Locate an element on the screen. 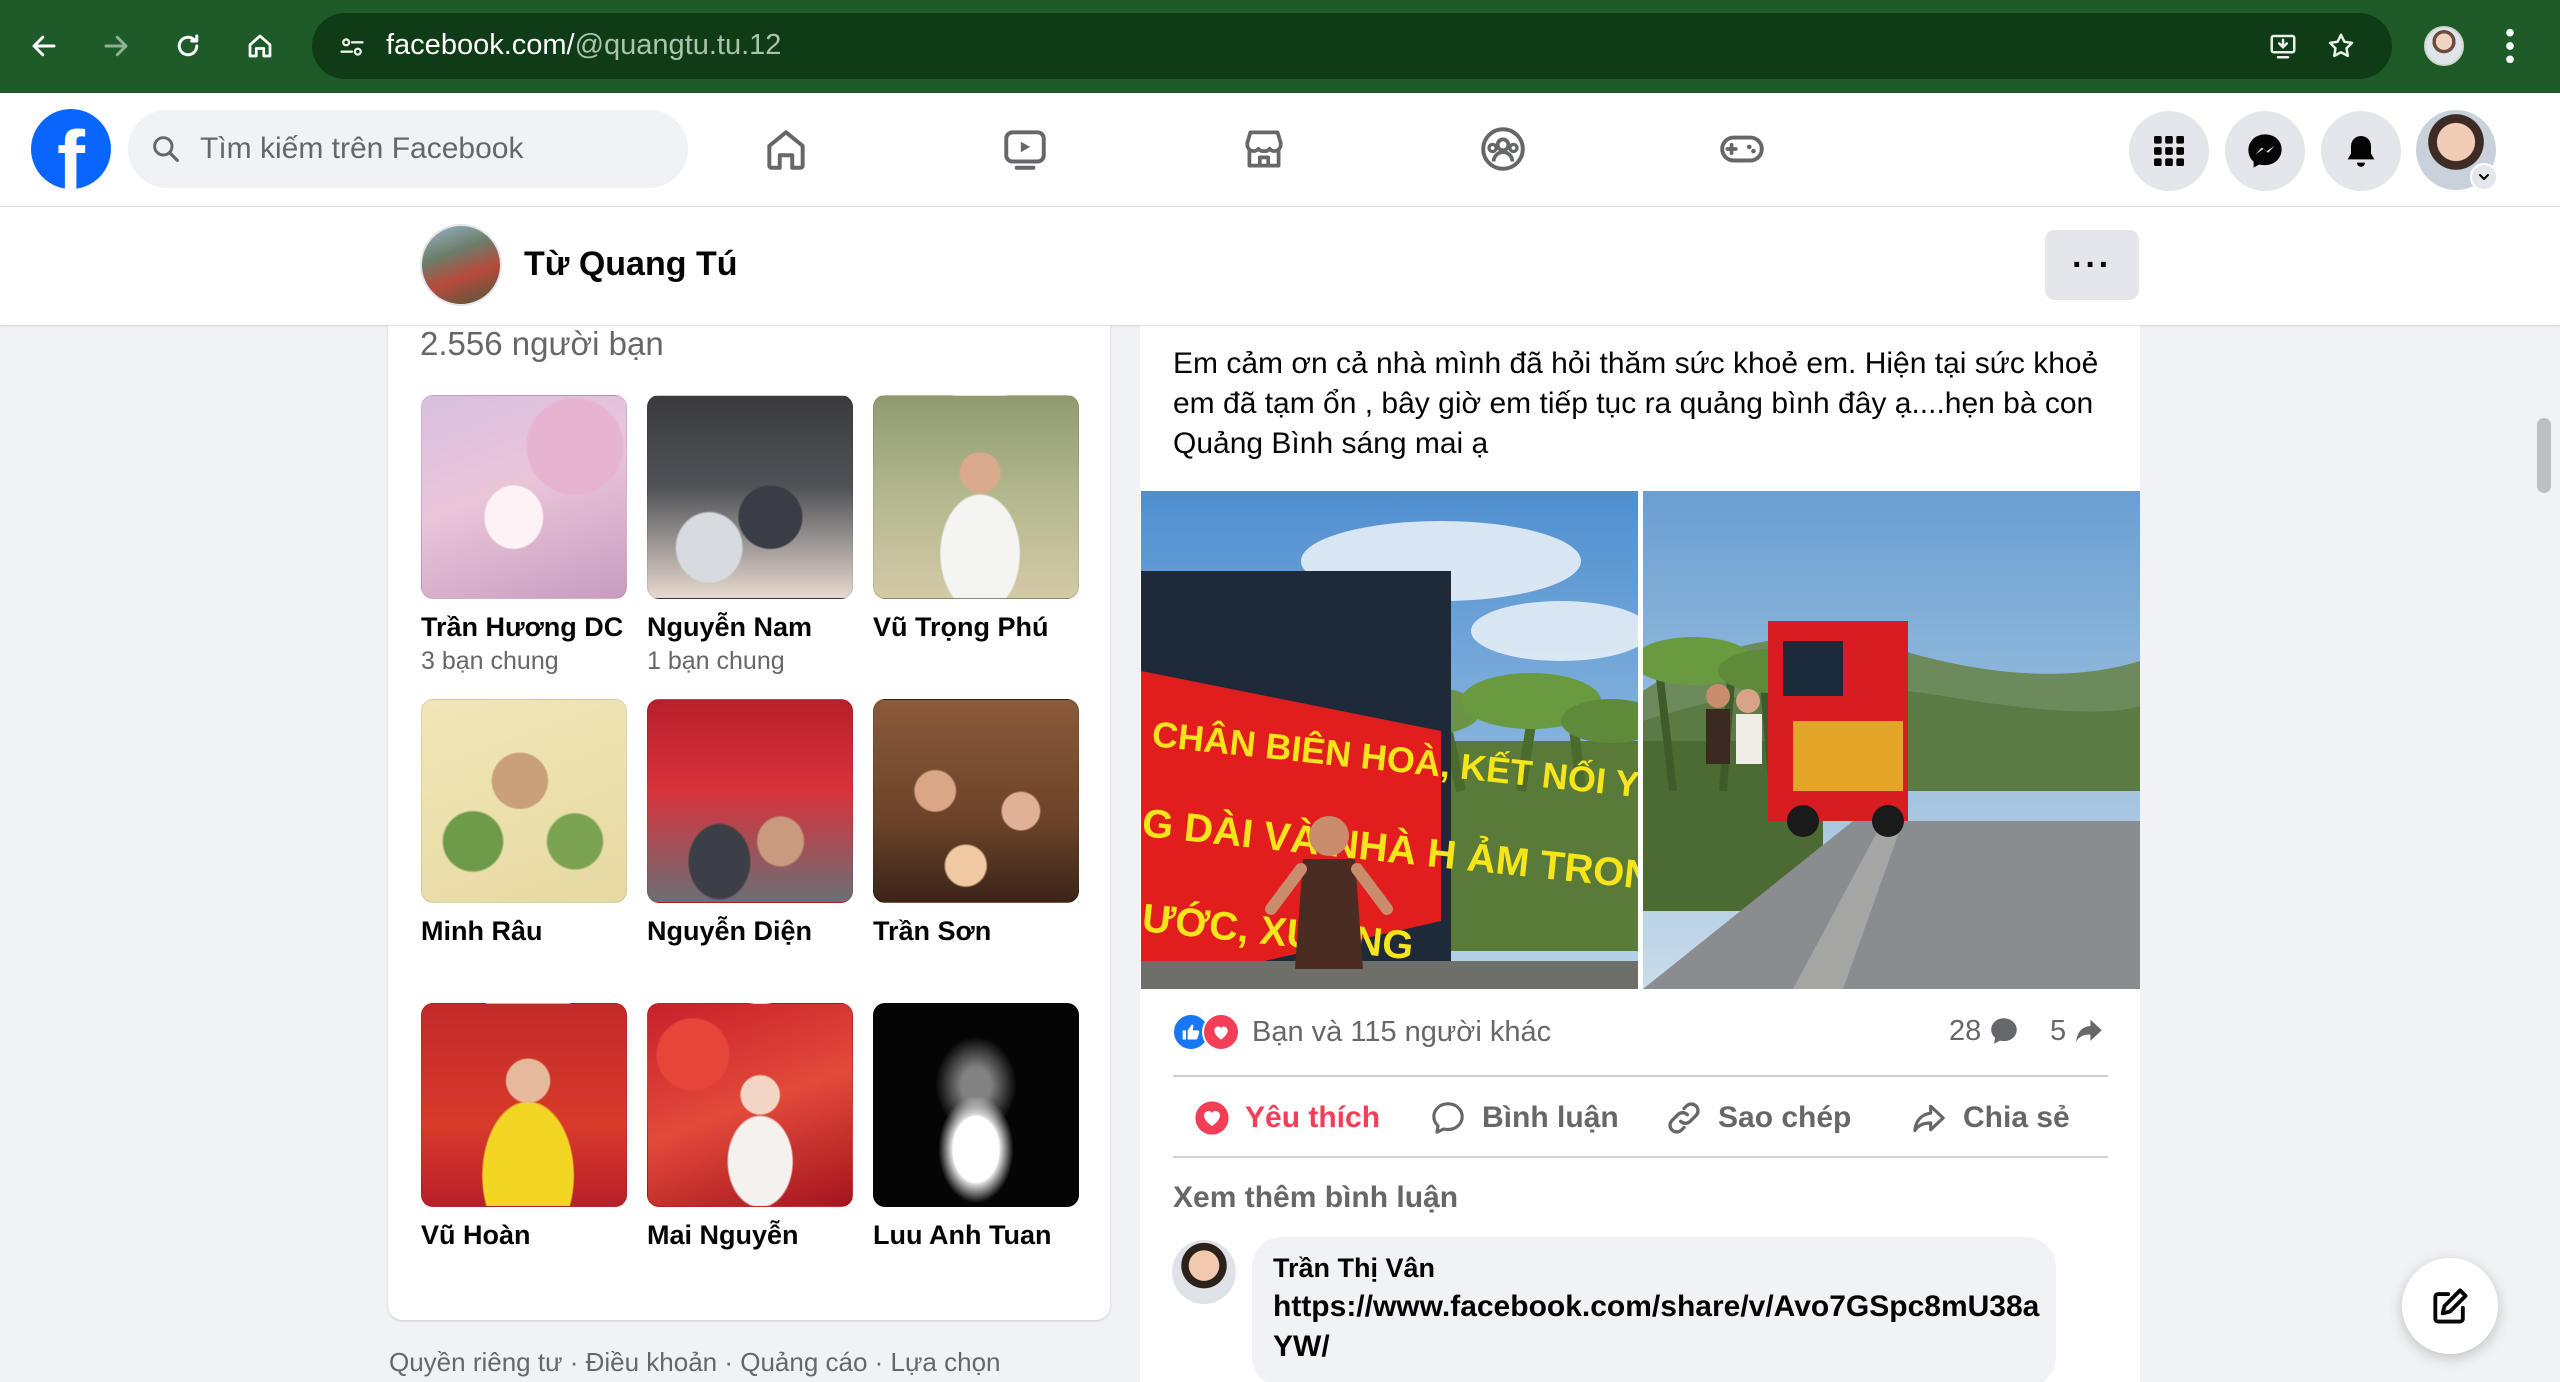 The image size is (2560, 1382). friend-name: Trần Sơn is located at coordinates (976, 931).